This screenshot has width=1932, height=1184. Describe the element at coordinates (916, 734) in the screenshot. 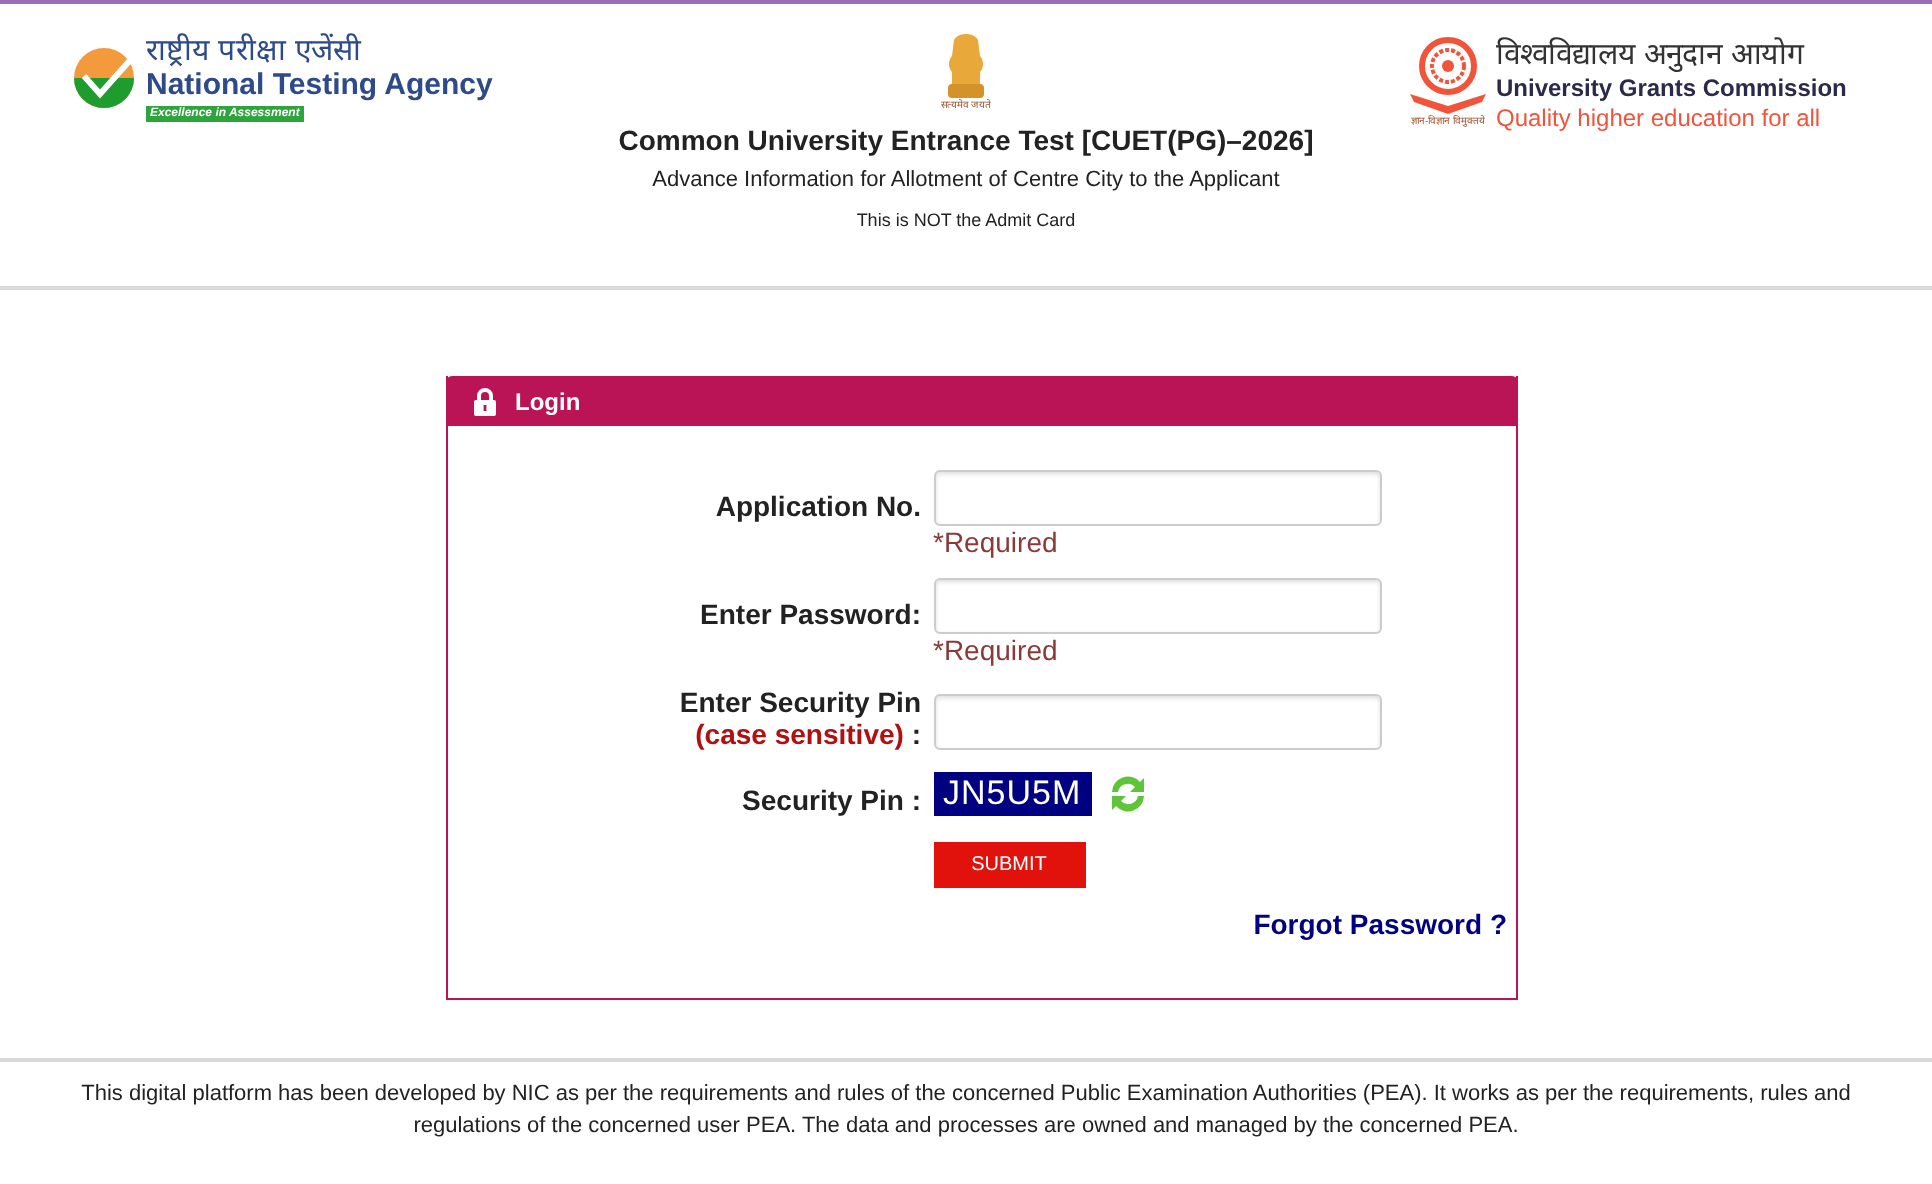

I see `label-colon: :` at that location.